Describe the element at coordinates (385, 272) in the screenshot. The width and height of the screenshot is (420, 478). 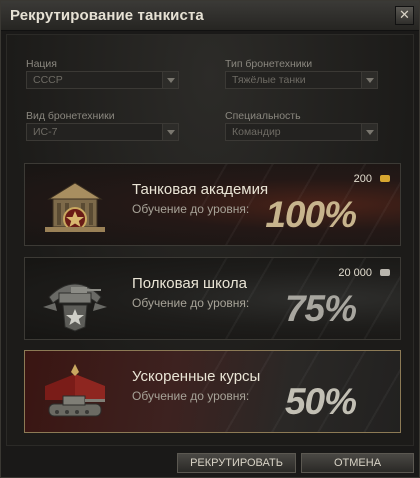
I see `credits-icon` at that location.